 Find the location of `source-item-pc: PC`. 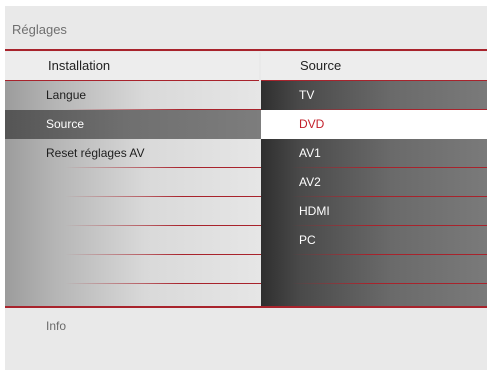

source-item-pc: PC is located at coordinates (374, 240).